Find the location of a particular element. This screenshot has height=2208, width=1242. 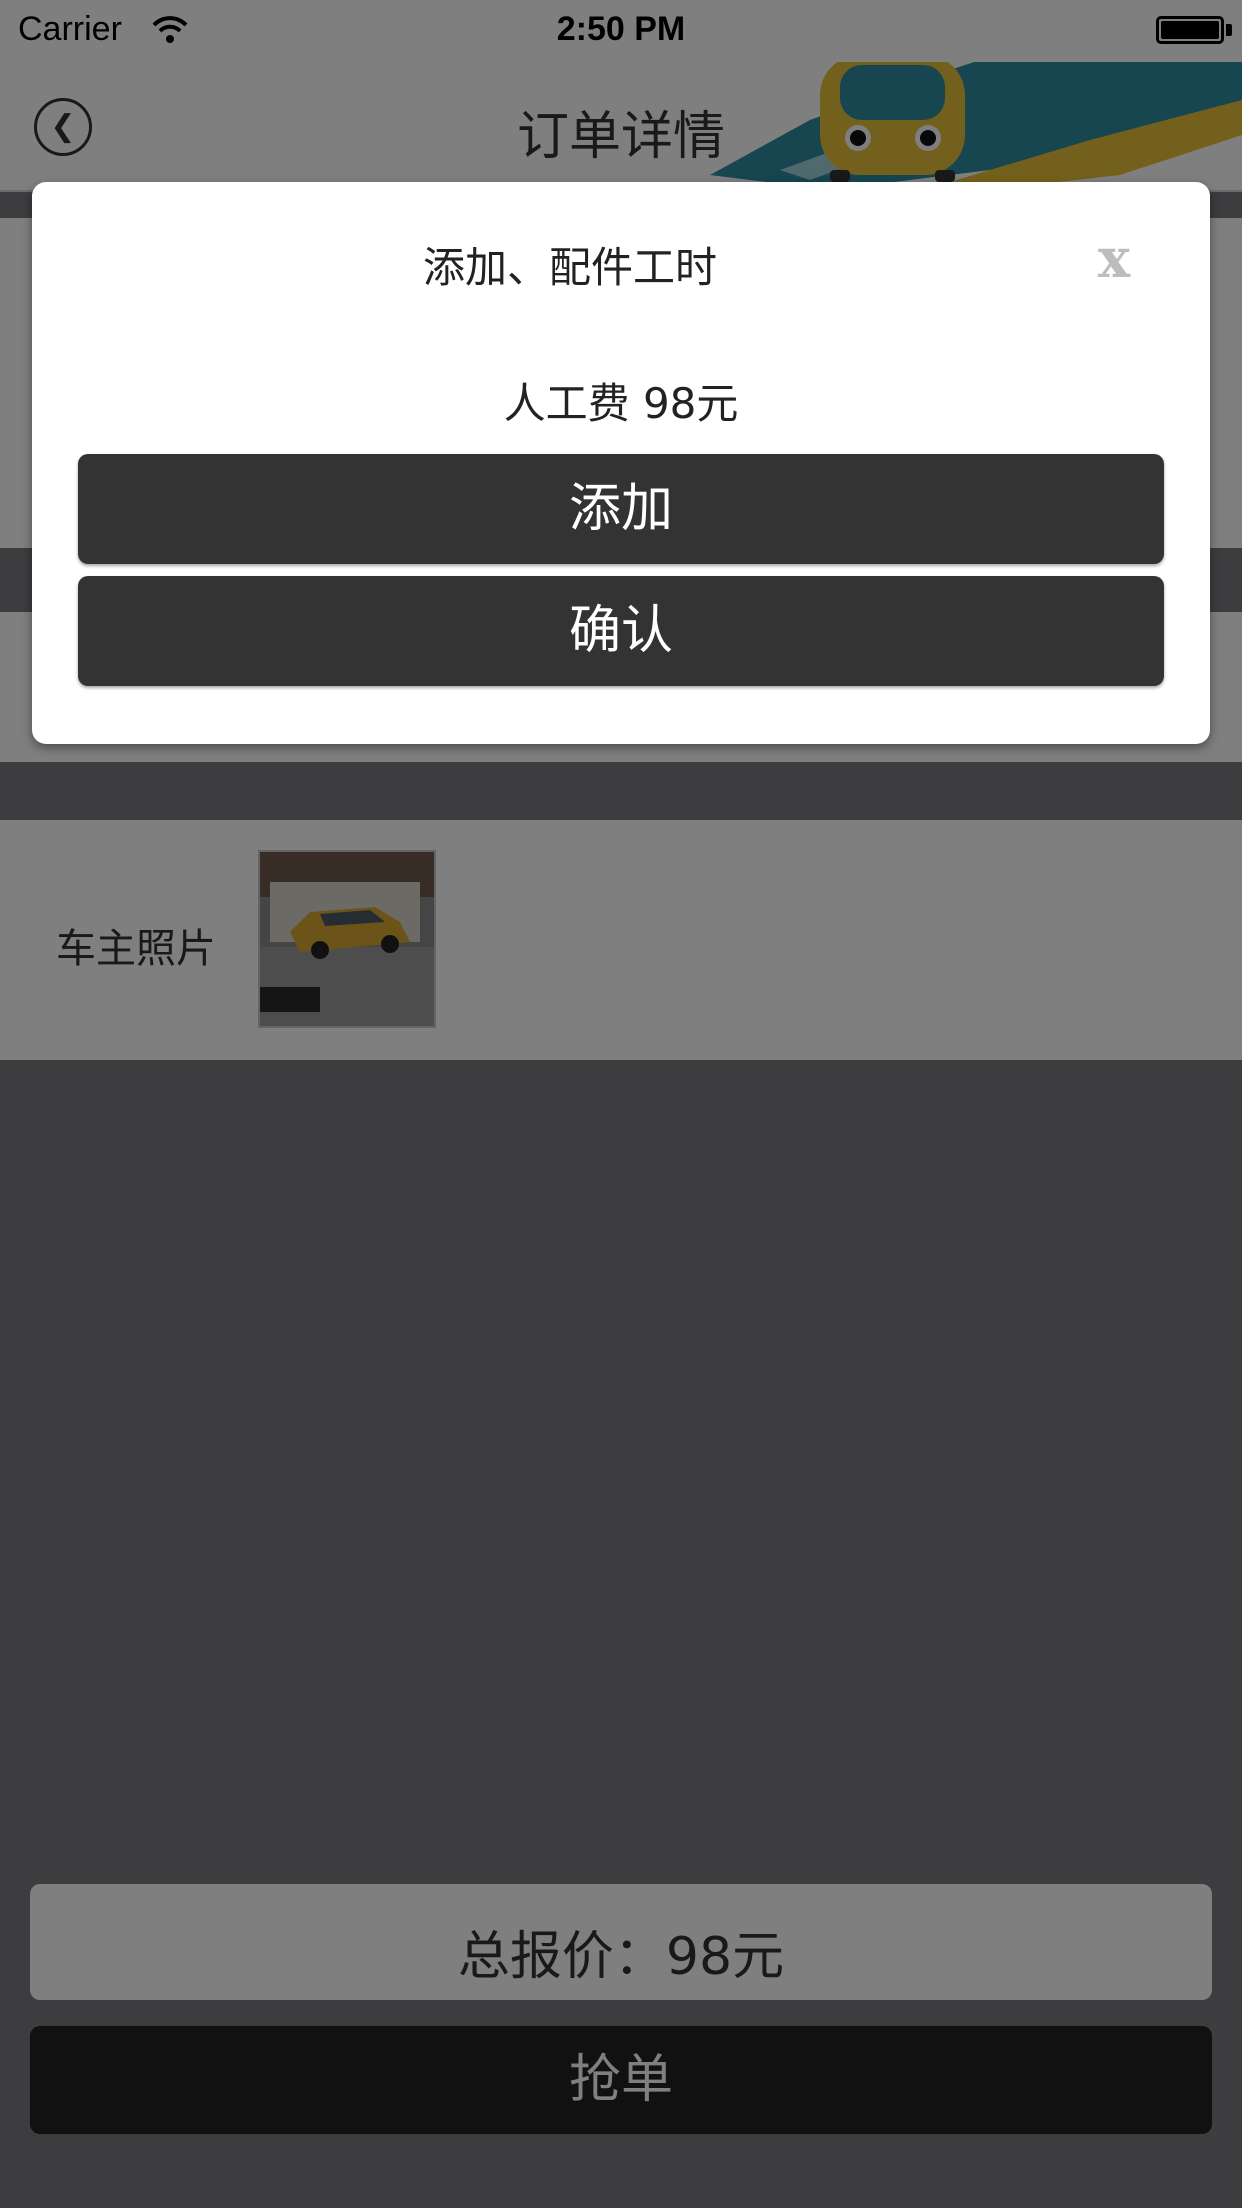

labor-fee-text: 人工费 98元 is located at coordinates (621, 403).